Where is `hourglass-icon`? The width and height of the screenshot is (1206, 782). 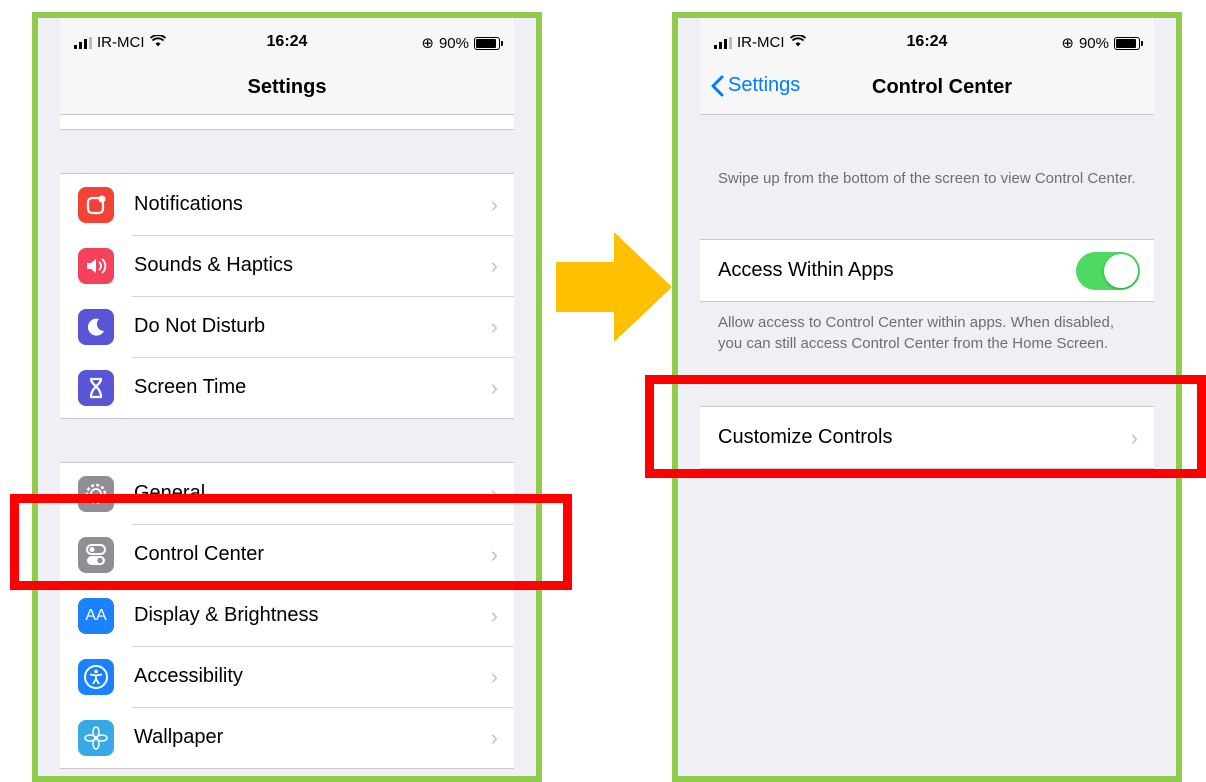
hourglass-icon is located at coordinates (96, 387).